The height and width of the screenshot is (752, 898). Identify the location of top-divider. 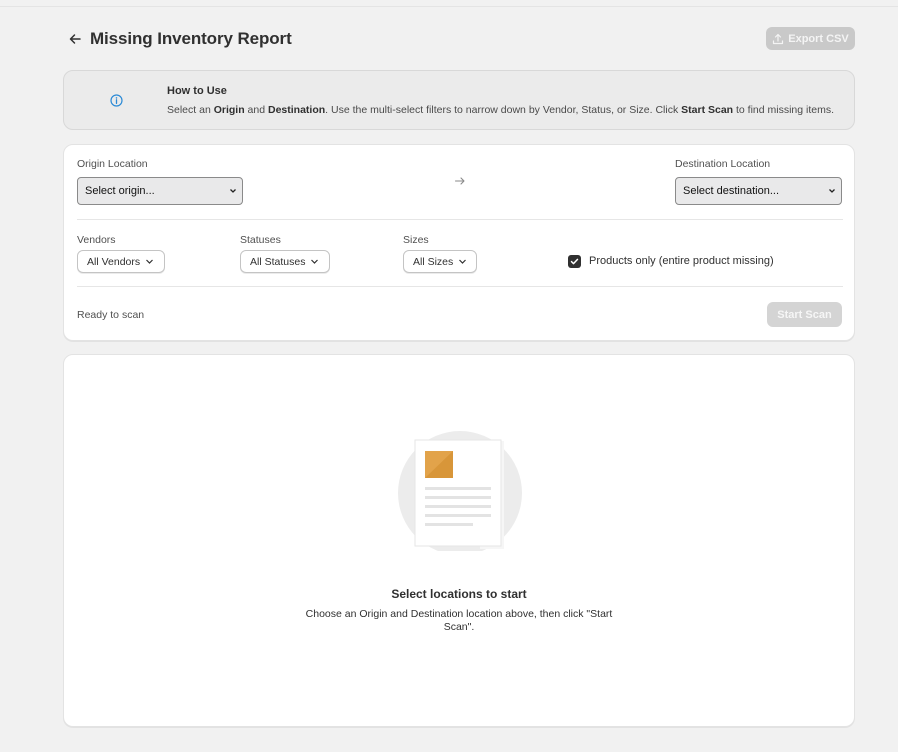
(449, 6).